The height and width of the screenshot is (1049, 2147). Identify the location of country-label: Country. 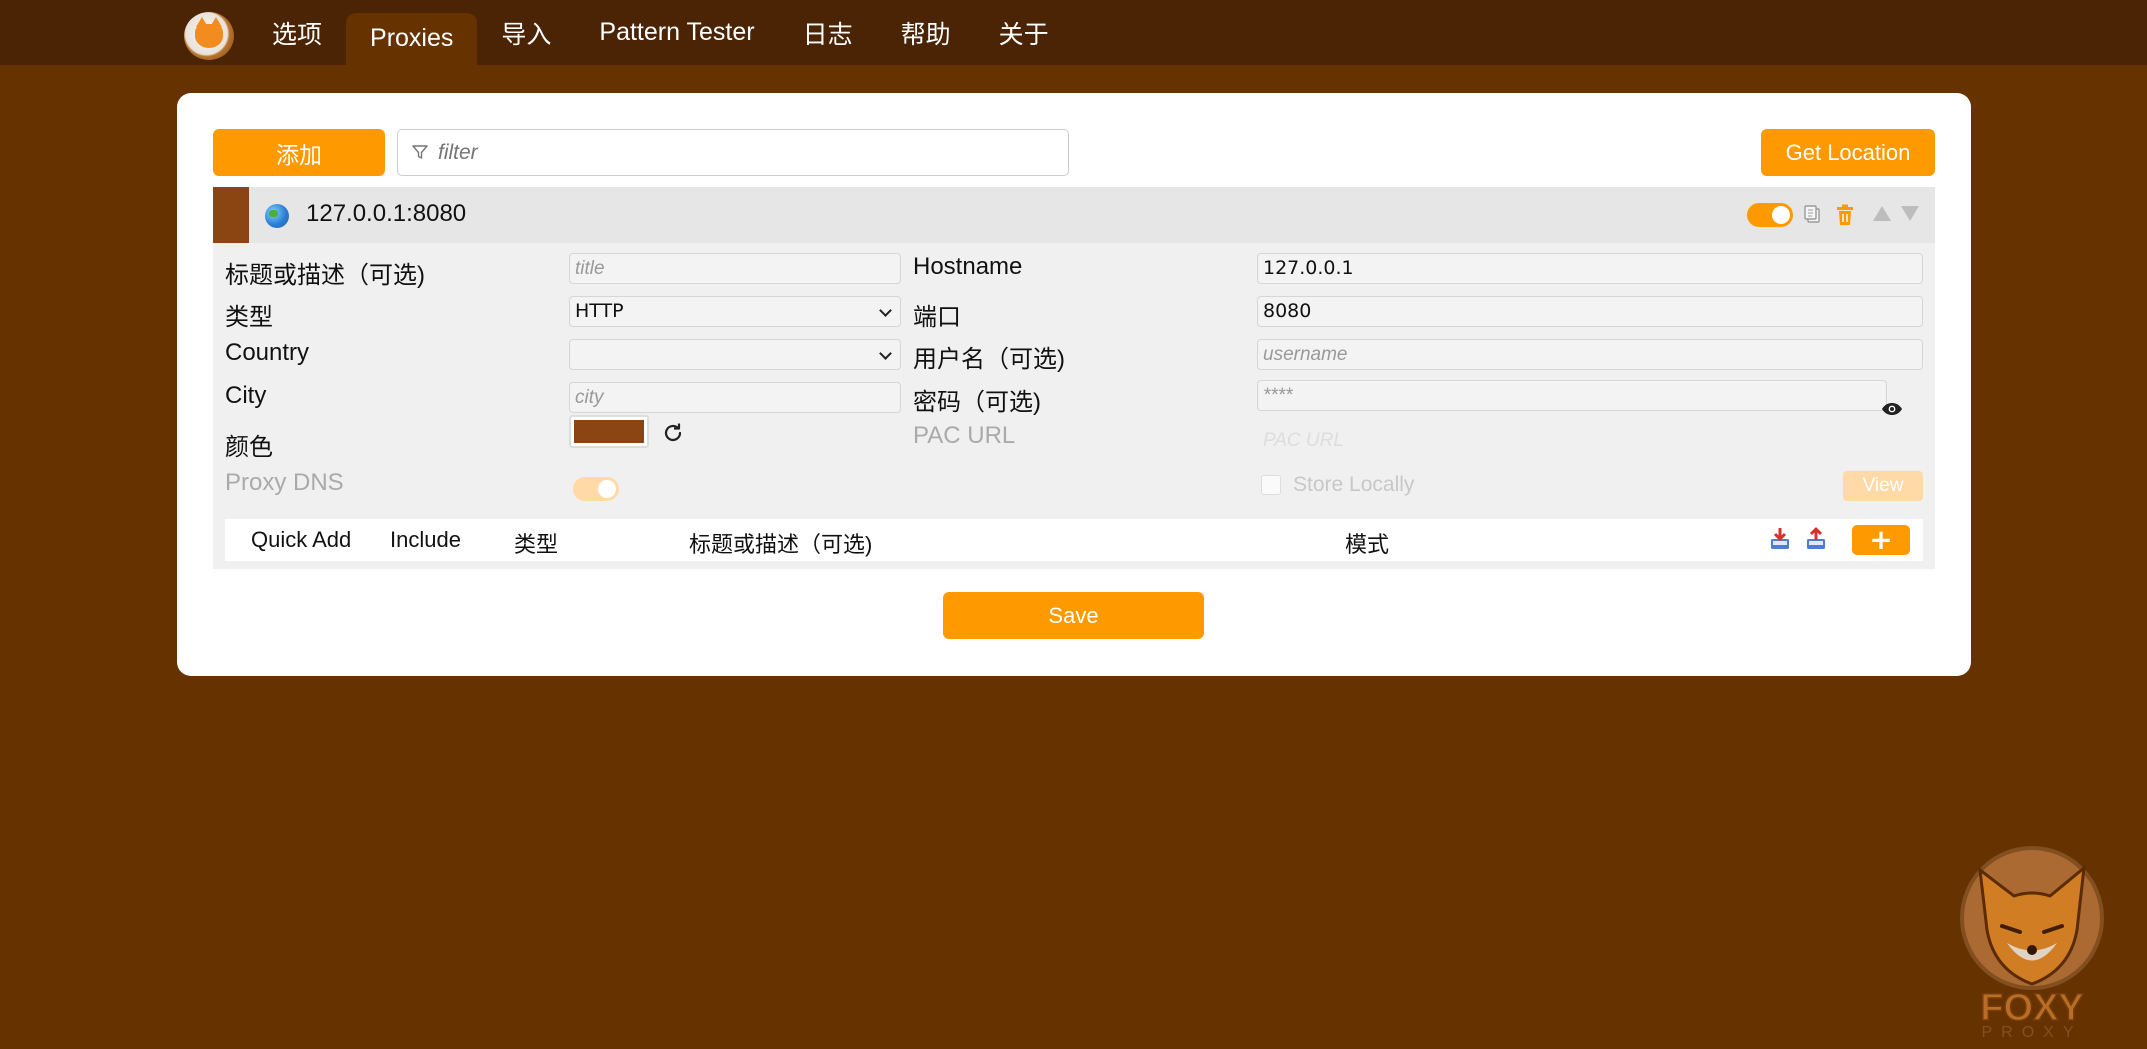
(267, 352).